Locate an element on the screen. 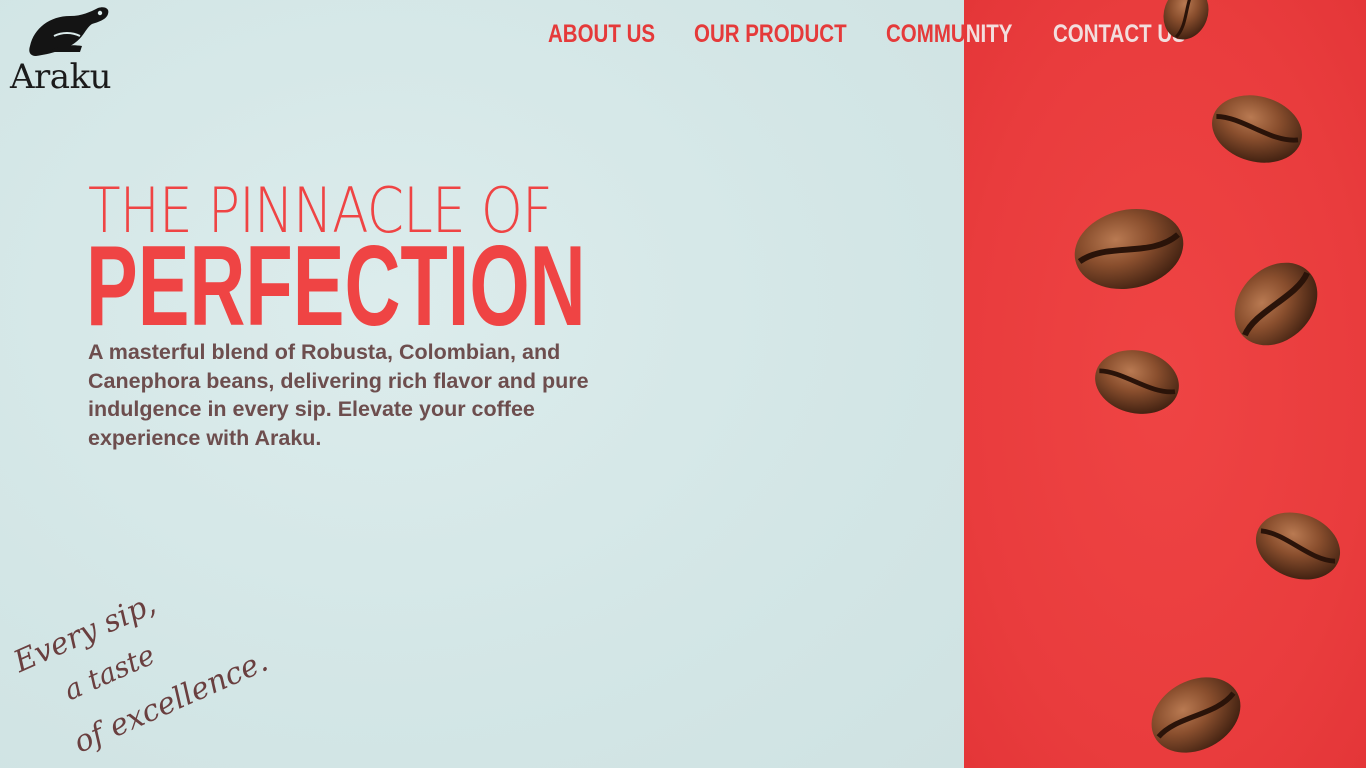  nav-our-product: OUR PRODUCT is located at coordinates (770, 34).